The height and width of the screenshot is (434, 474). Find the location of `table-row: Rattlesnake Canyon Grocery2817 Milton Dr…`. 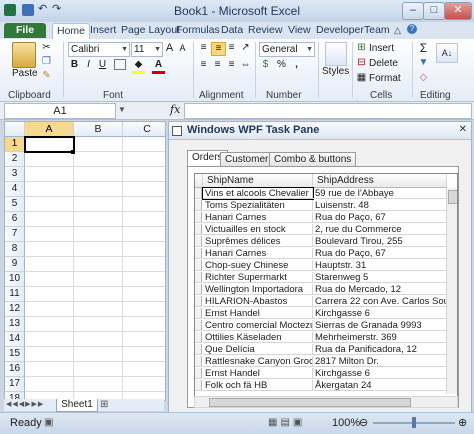

table-row: Rattlesnake Canyon Grocery2817 Milton Dr… is located at coordinates (326, 361).